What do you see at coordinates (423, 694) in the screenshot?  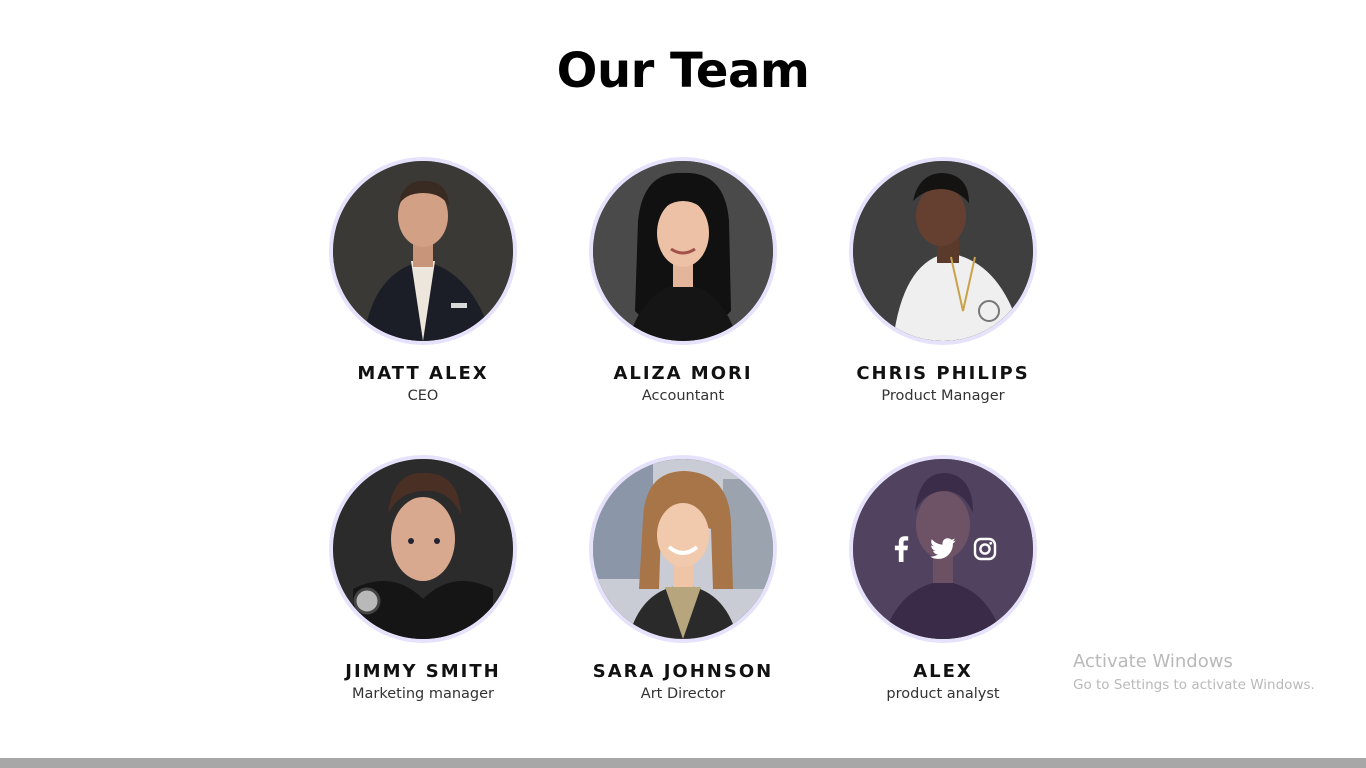 I see `member-role: Marketing manager` at bounding box center [423, 694].